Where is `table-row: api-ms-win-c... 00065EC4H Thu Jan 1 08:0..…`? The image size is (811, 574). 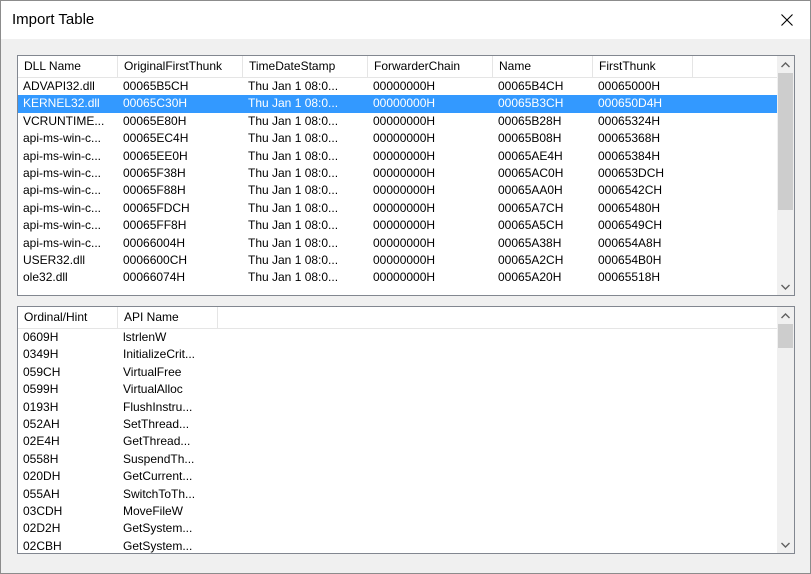
table-row: api-ms-win-c... 00065EC4H Thu Jan 1 08:0..… is located at coordinates (397, 138).